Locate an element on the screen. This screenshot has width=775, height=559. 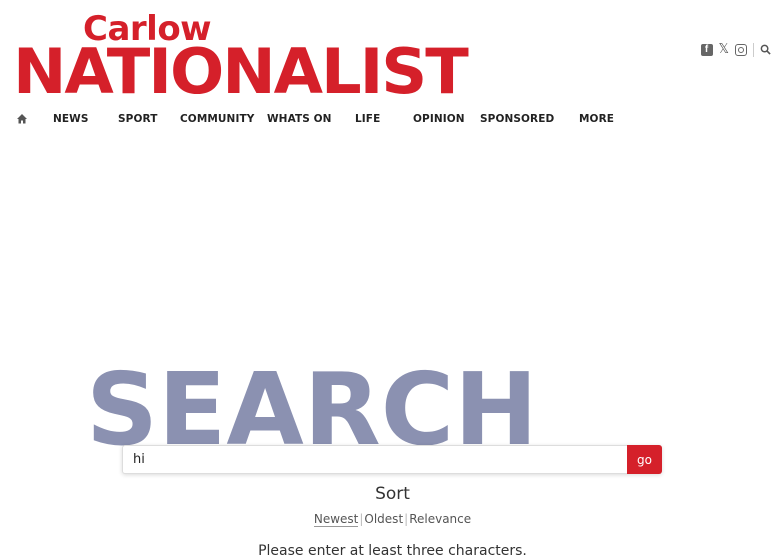
search-form: go is located at coordinates (392, 459).